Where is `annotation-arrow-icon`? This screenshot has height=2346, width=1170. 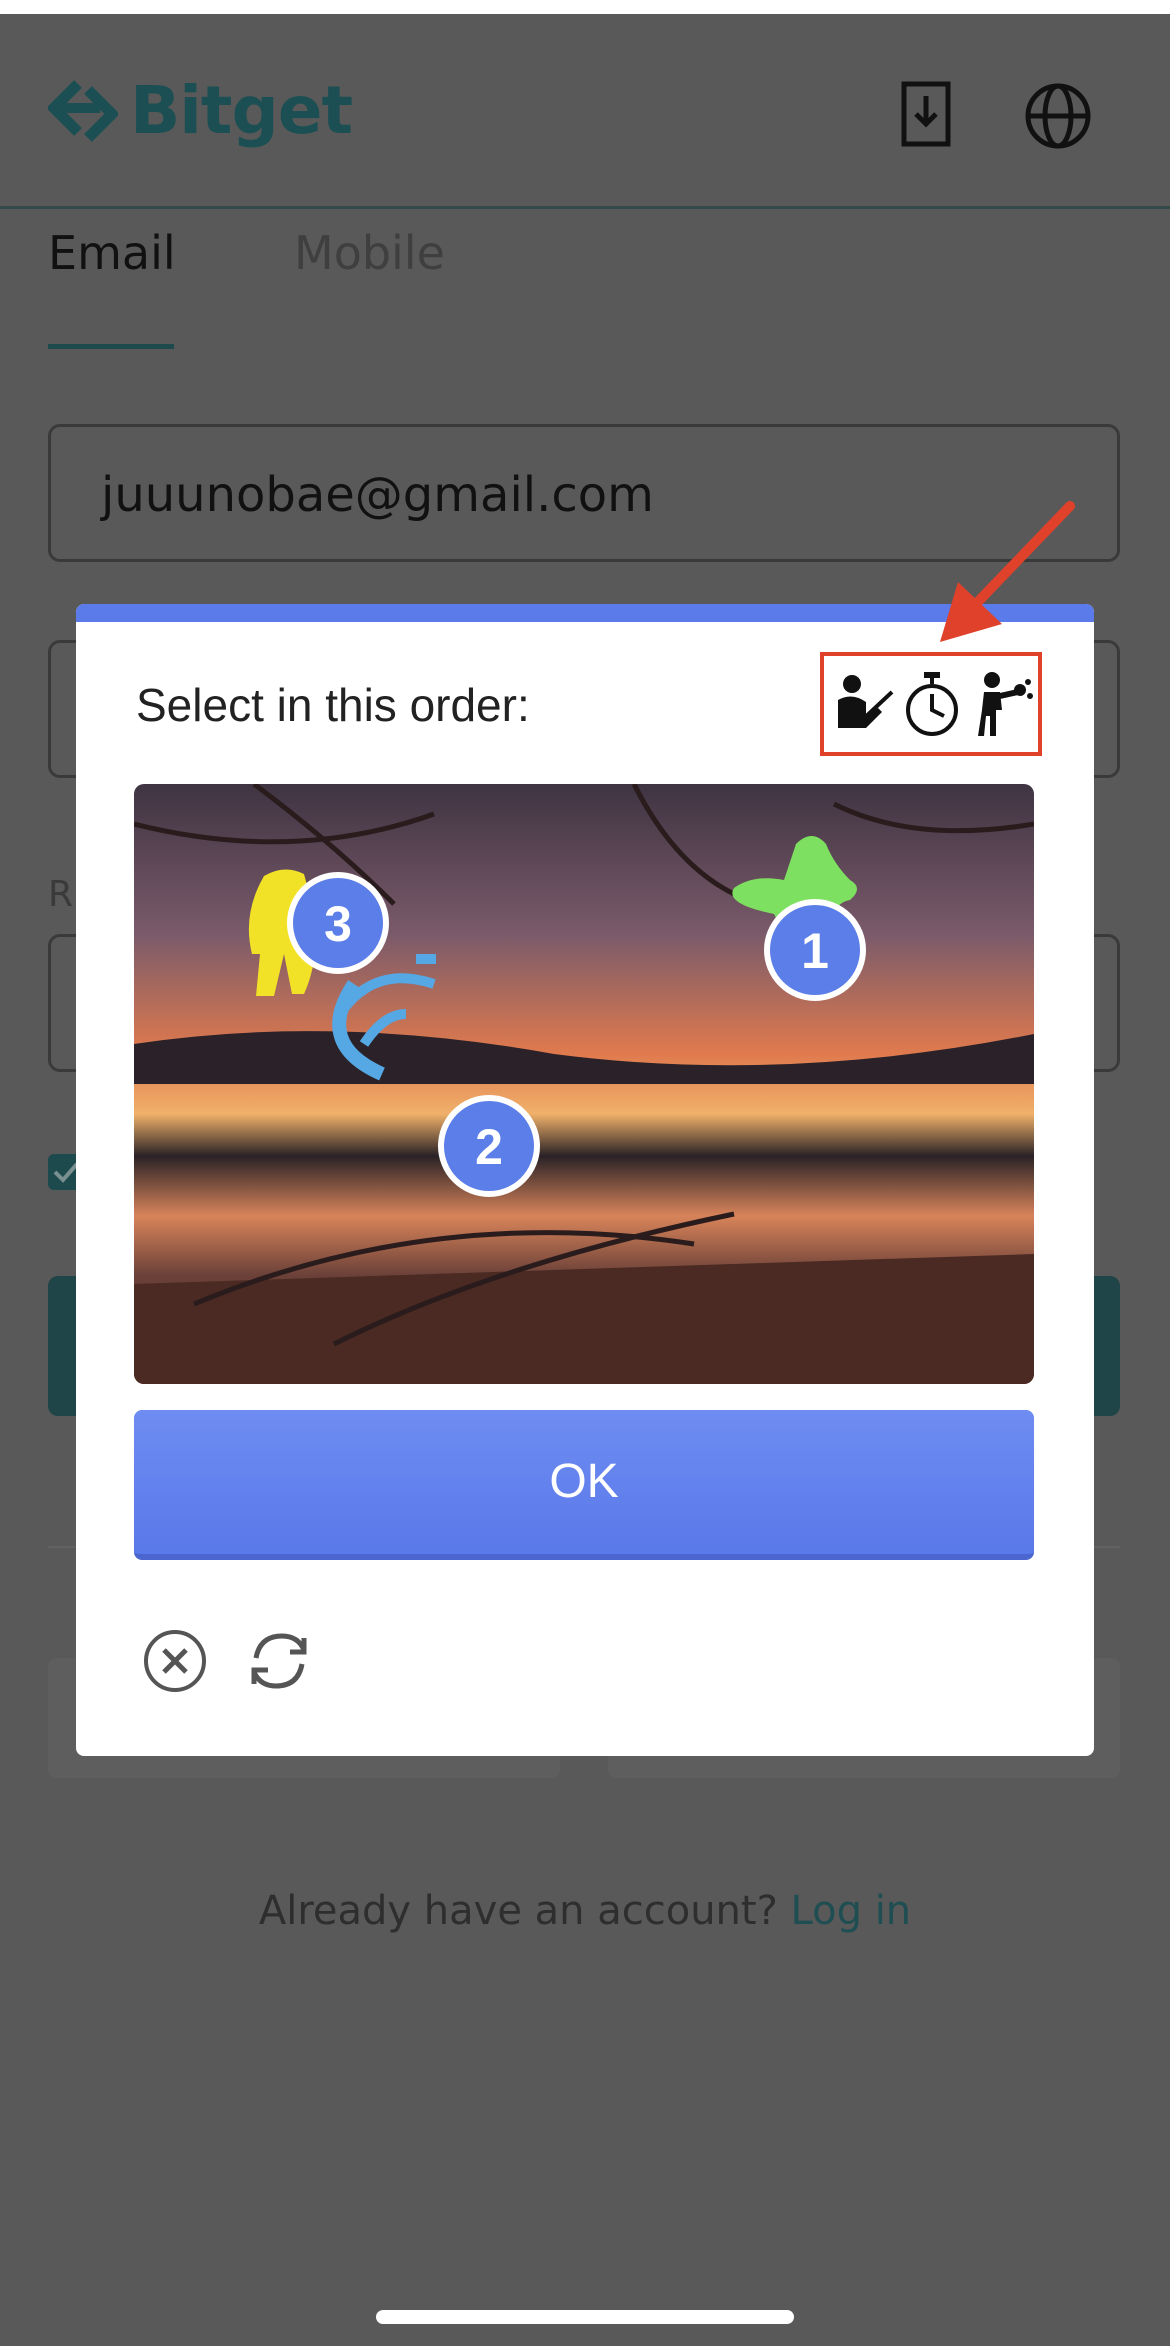 annotation-arrow-icon is located at coordinates (1007, 571).